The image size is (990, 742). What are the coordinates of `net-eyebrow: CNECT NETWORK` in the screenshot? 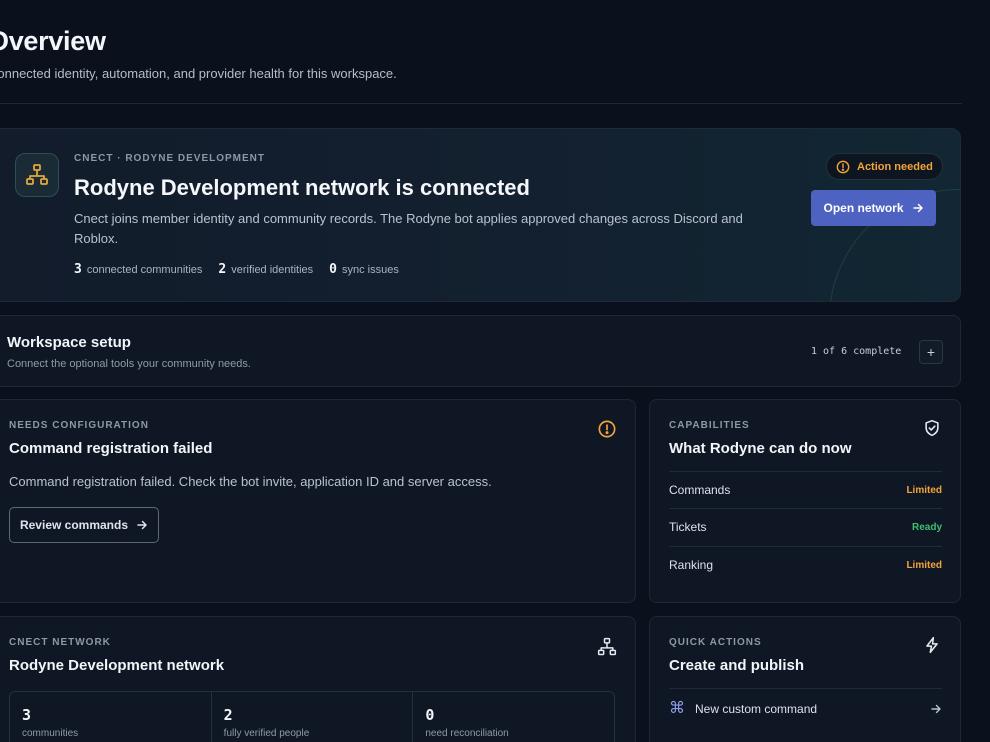 It's located at (60, 642).